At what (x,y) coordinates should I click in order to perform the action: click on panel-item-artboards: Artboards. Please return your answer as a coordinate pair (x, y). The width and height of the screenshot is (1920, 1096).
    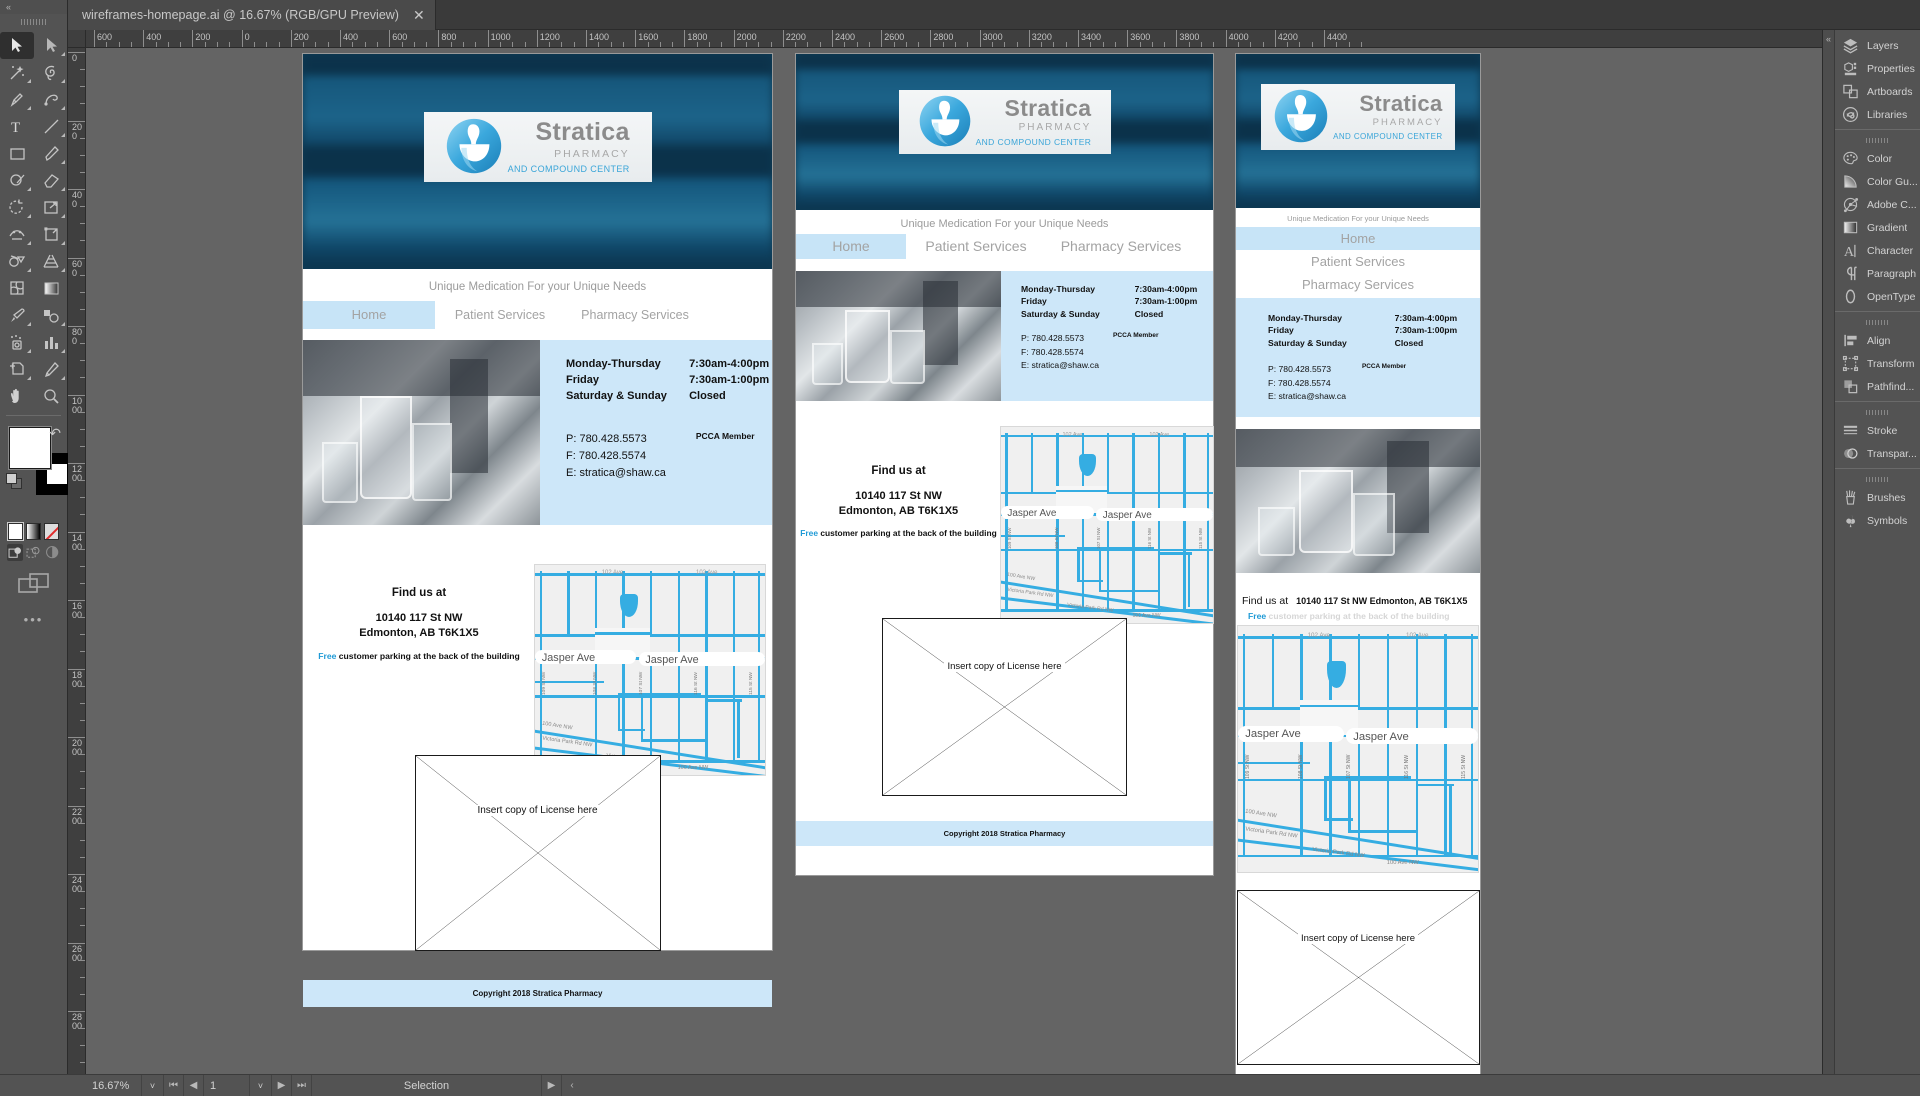
    Looking at the image, I should click on (1877, 91).